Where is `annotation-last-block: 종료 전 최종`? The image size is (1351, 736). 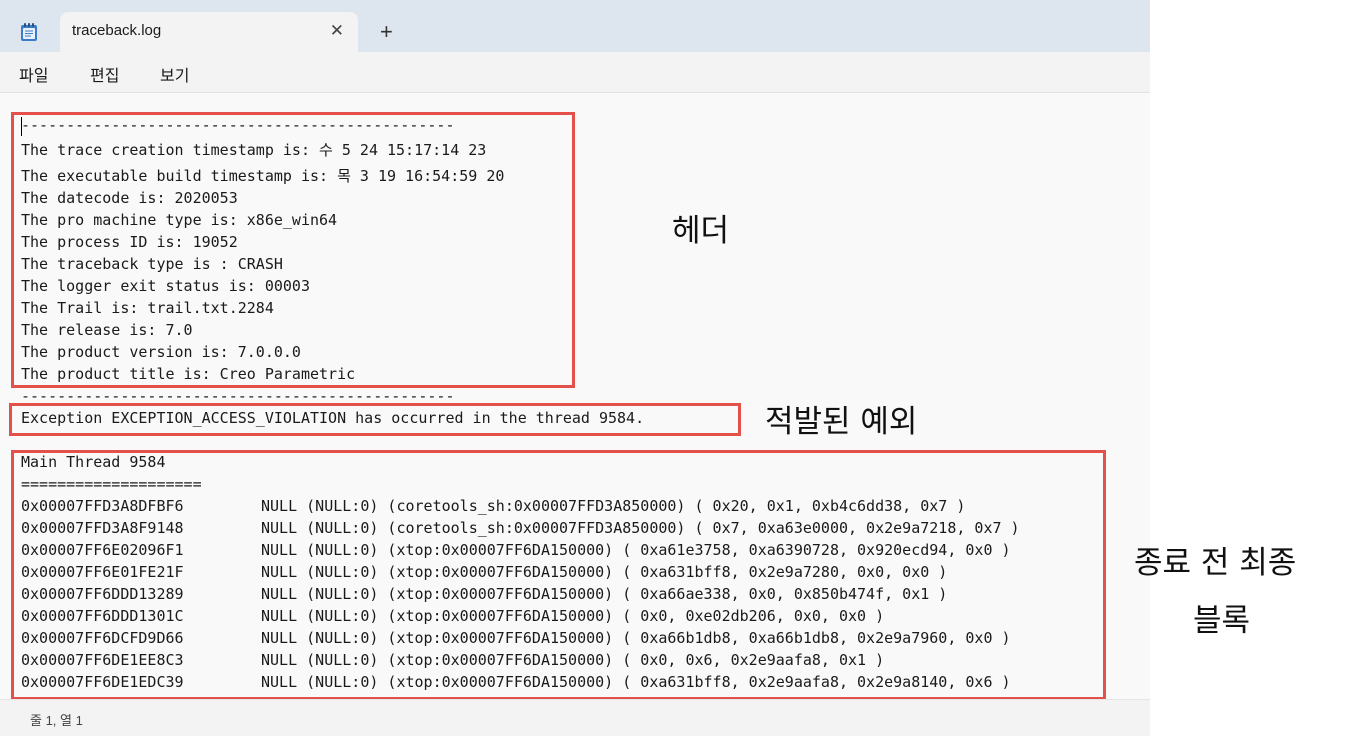
annotation-last-block: 종료 전 최종 is located at coordinates (1215, 563).